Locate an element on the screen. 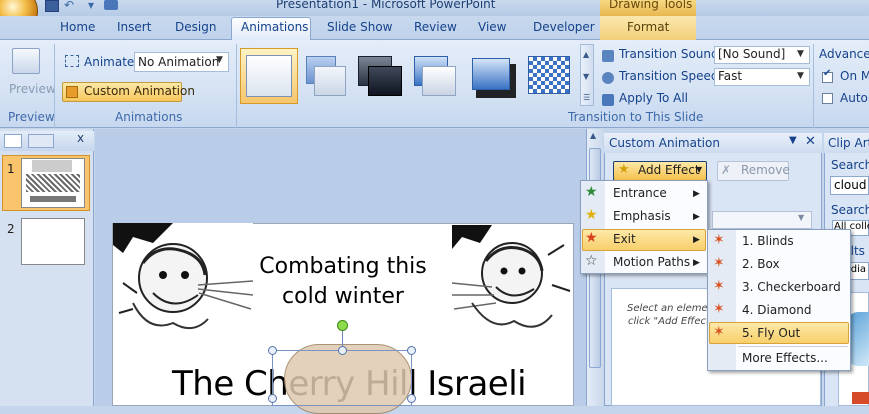 The image size is (869, 414). close-icon: x is located at coordinates (80, 138).